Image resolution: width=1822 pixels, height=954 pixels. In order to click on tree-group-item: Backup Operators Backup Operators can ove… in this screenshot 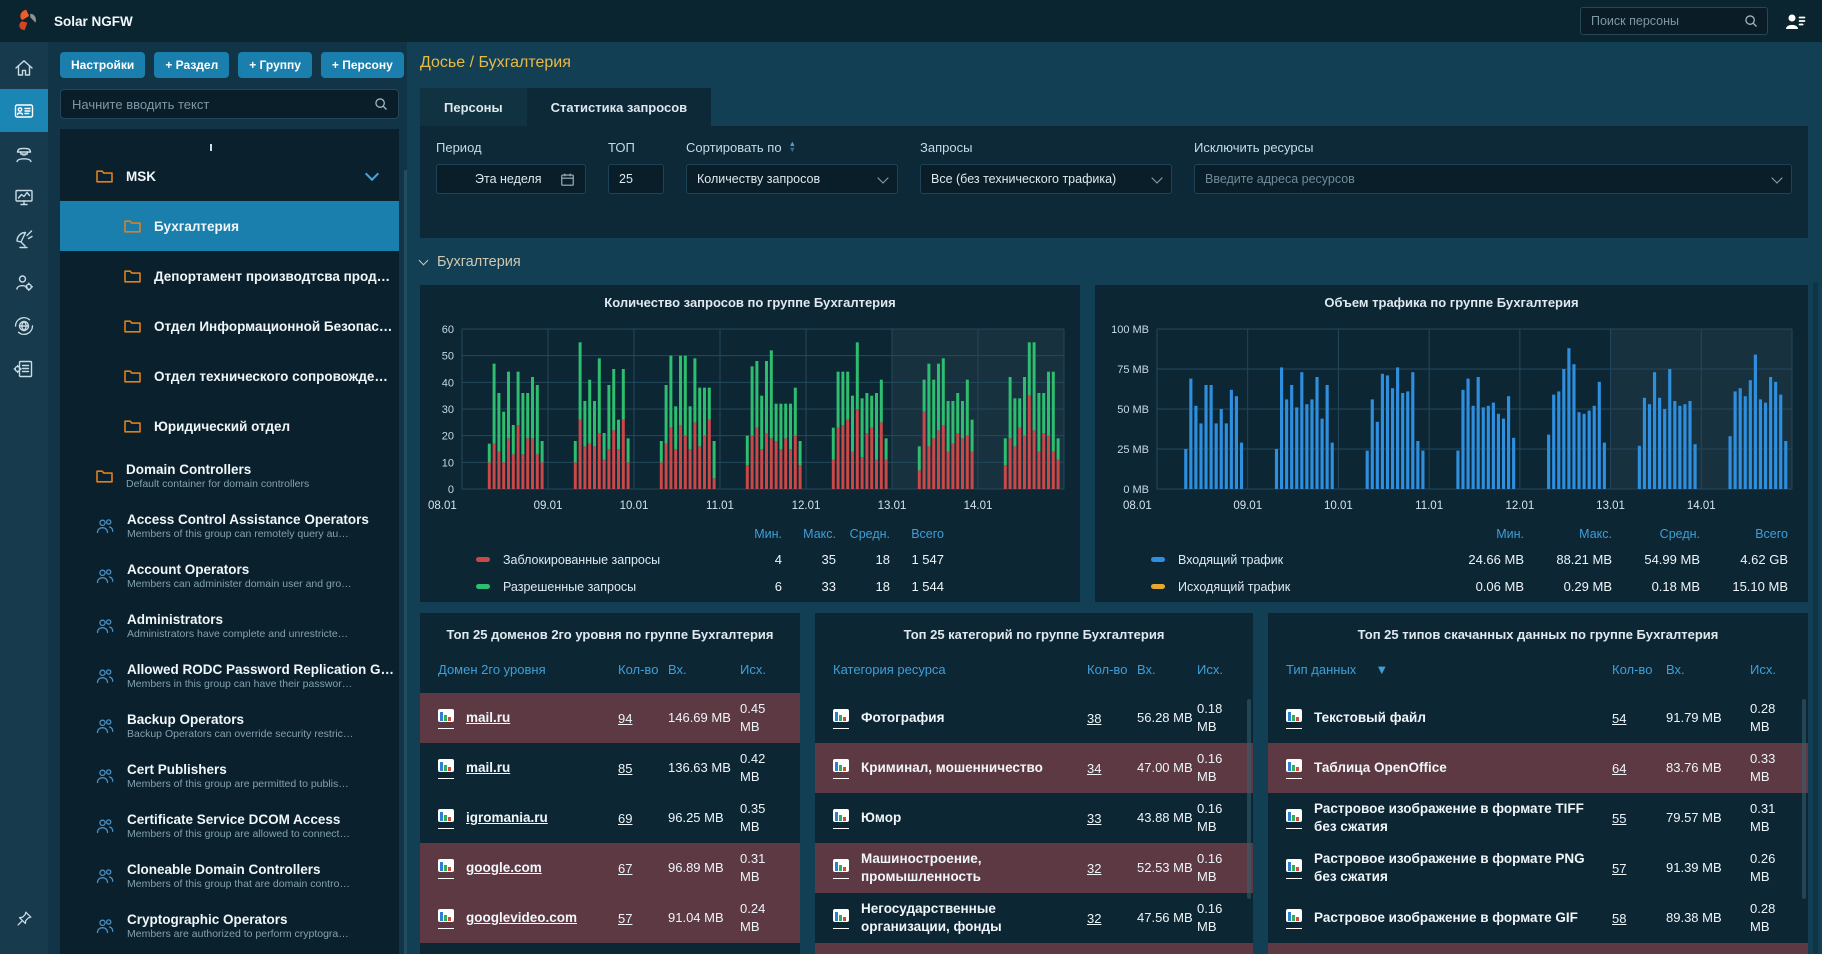, I will do `click(229, 726)`.